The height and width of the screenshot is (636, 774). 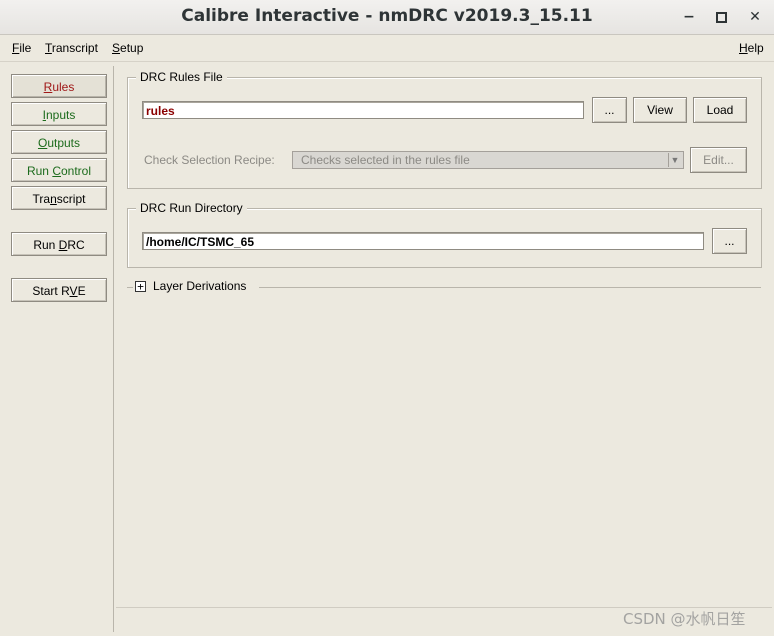 I want to click on layer-derivations-divider-left, so click(x=130, y=287).